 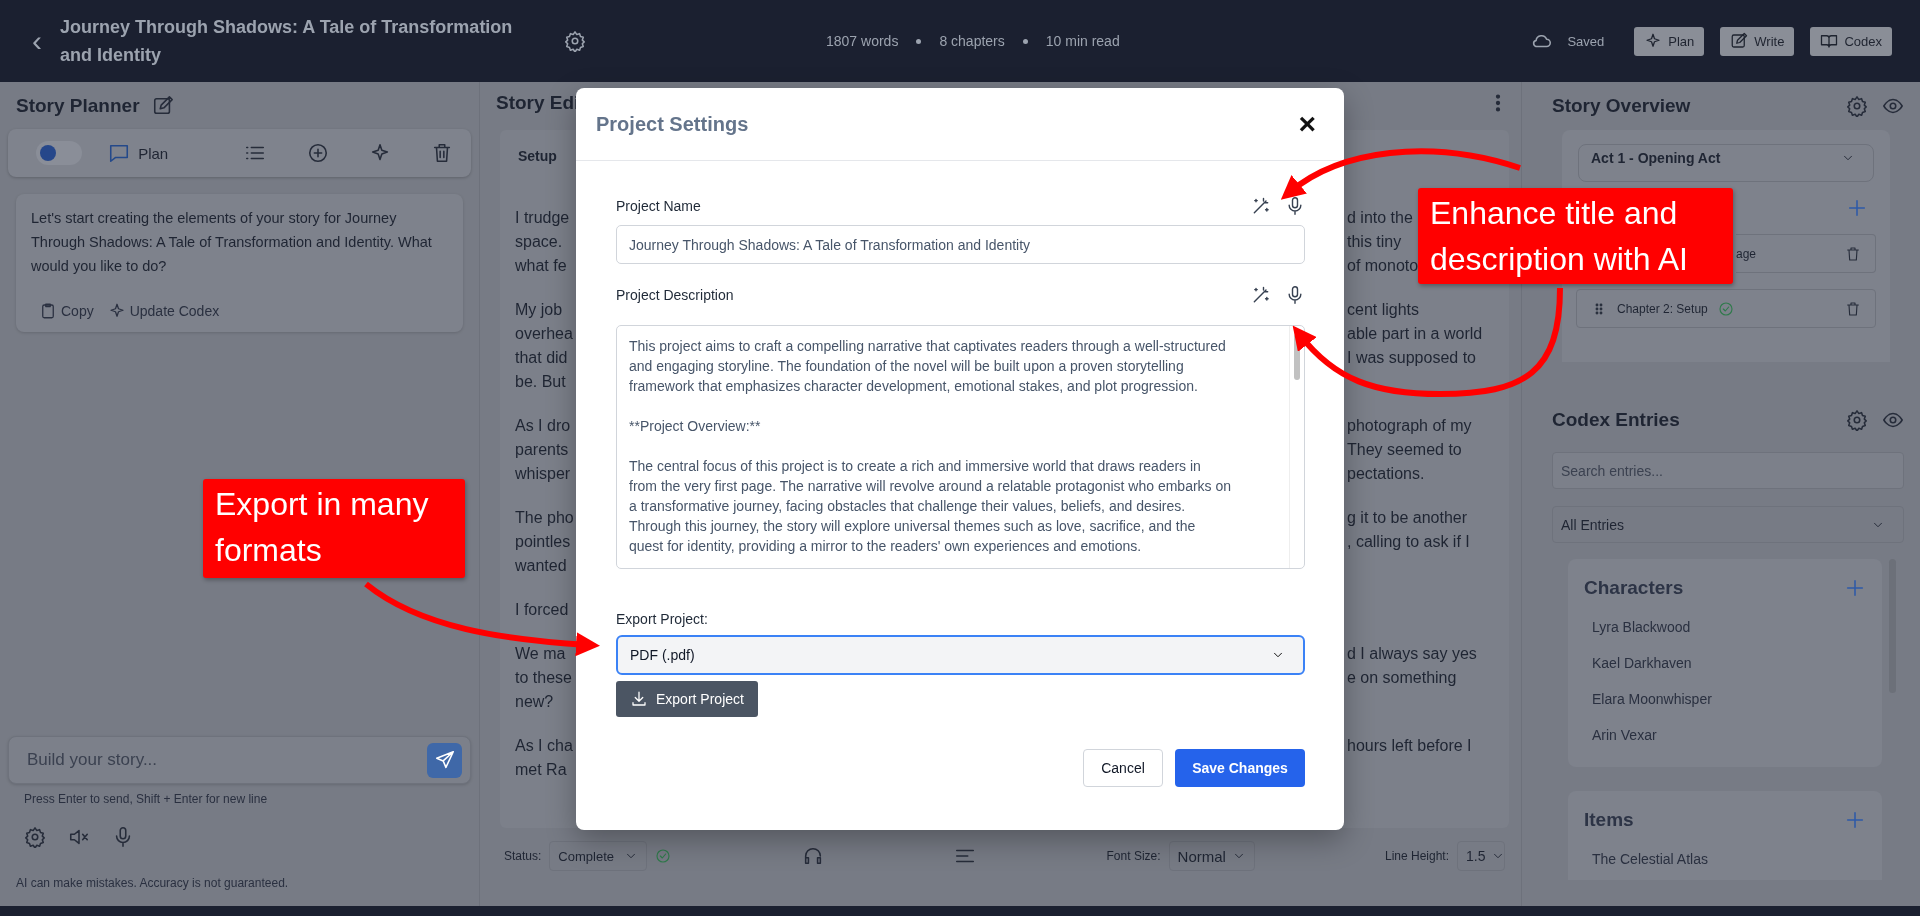 What do you see at coordinates (1384, 310) in the screenshot?
I see `story-text: cent lights` at bounding box center [1384, 310].